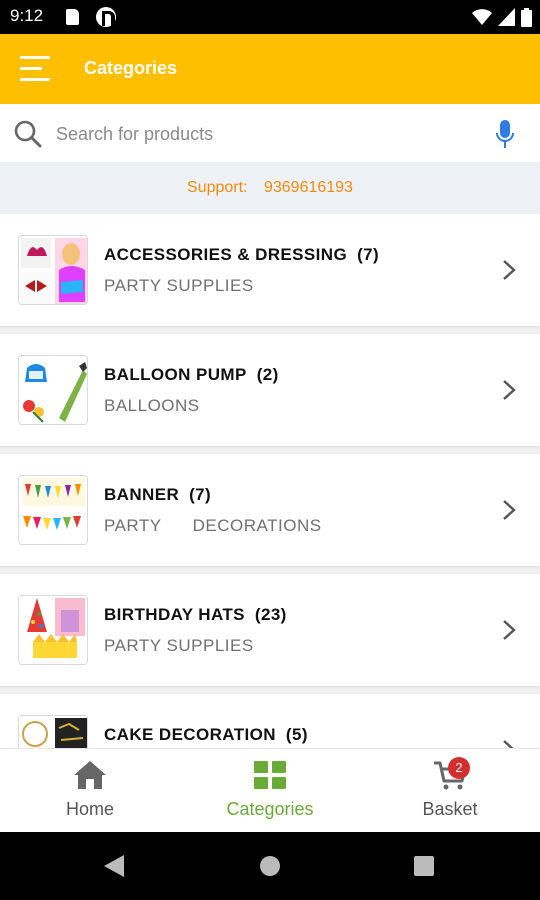 Image resolution: width=540 pixels, height=900 pixels. Describe the element at coordinates (152, 405) in the screenshot. I see `category-subtitle: BALLOONS` at that location.